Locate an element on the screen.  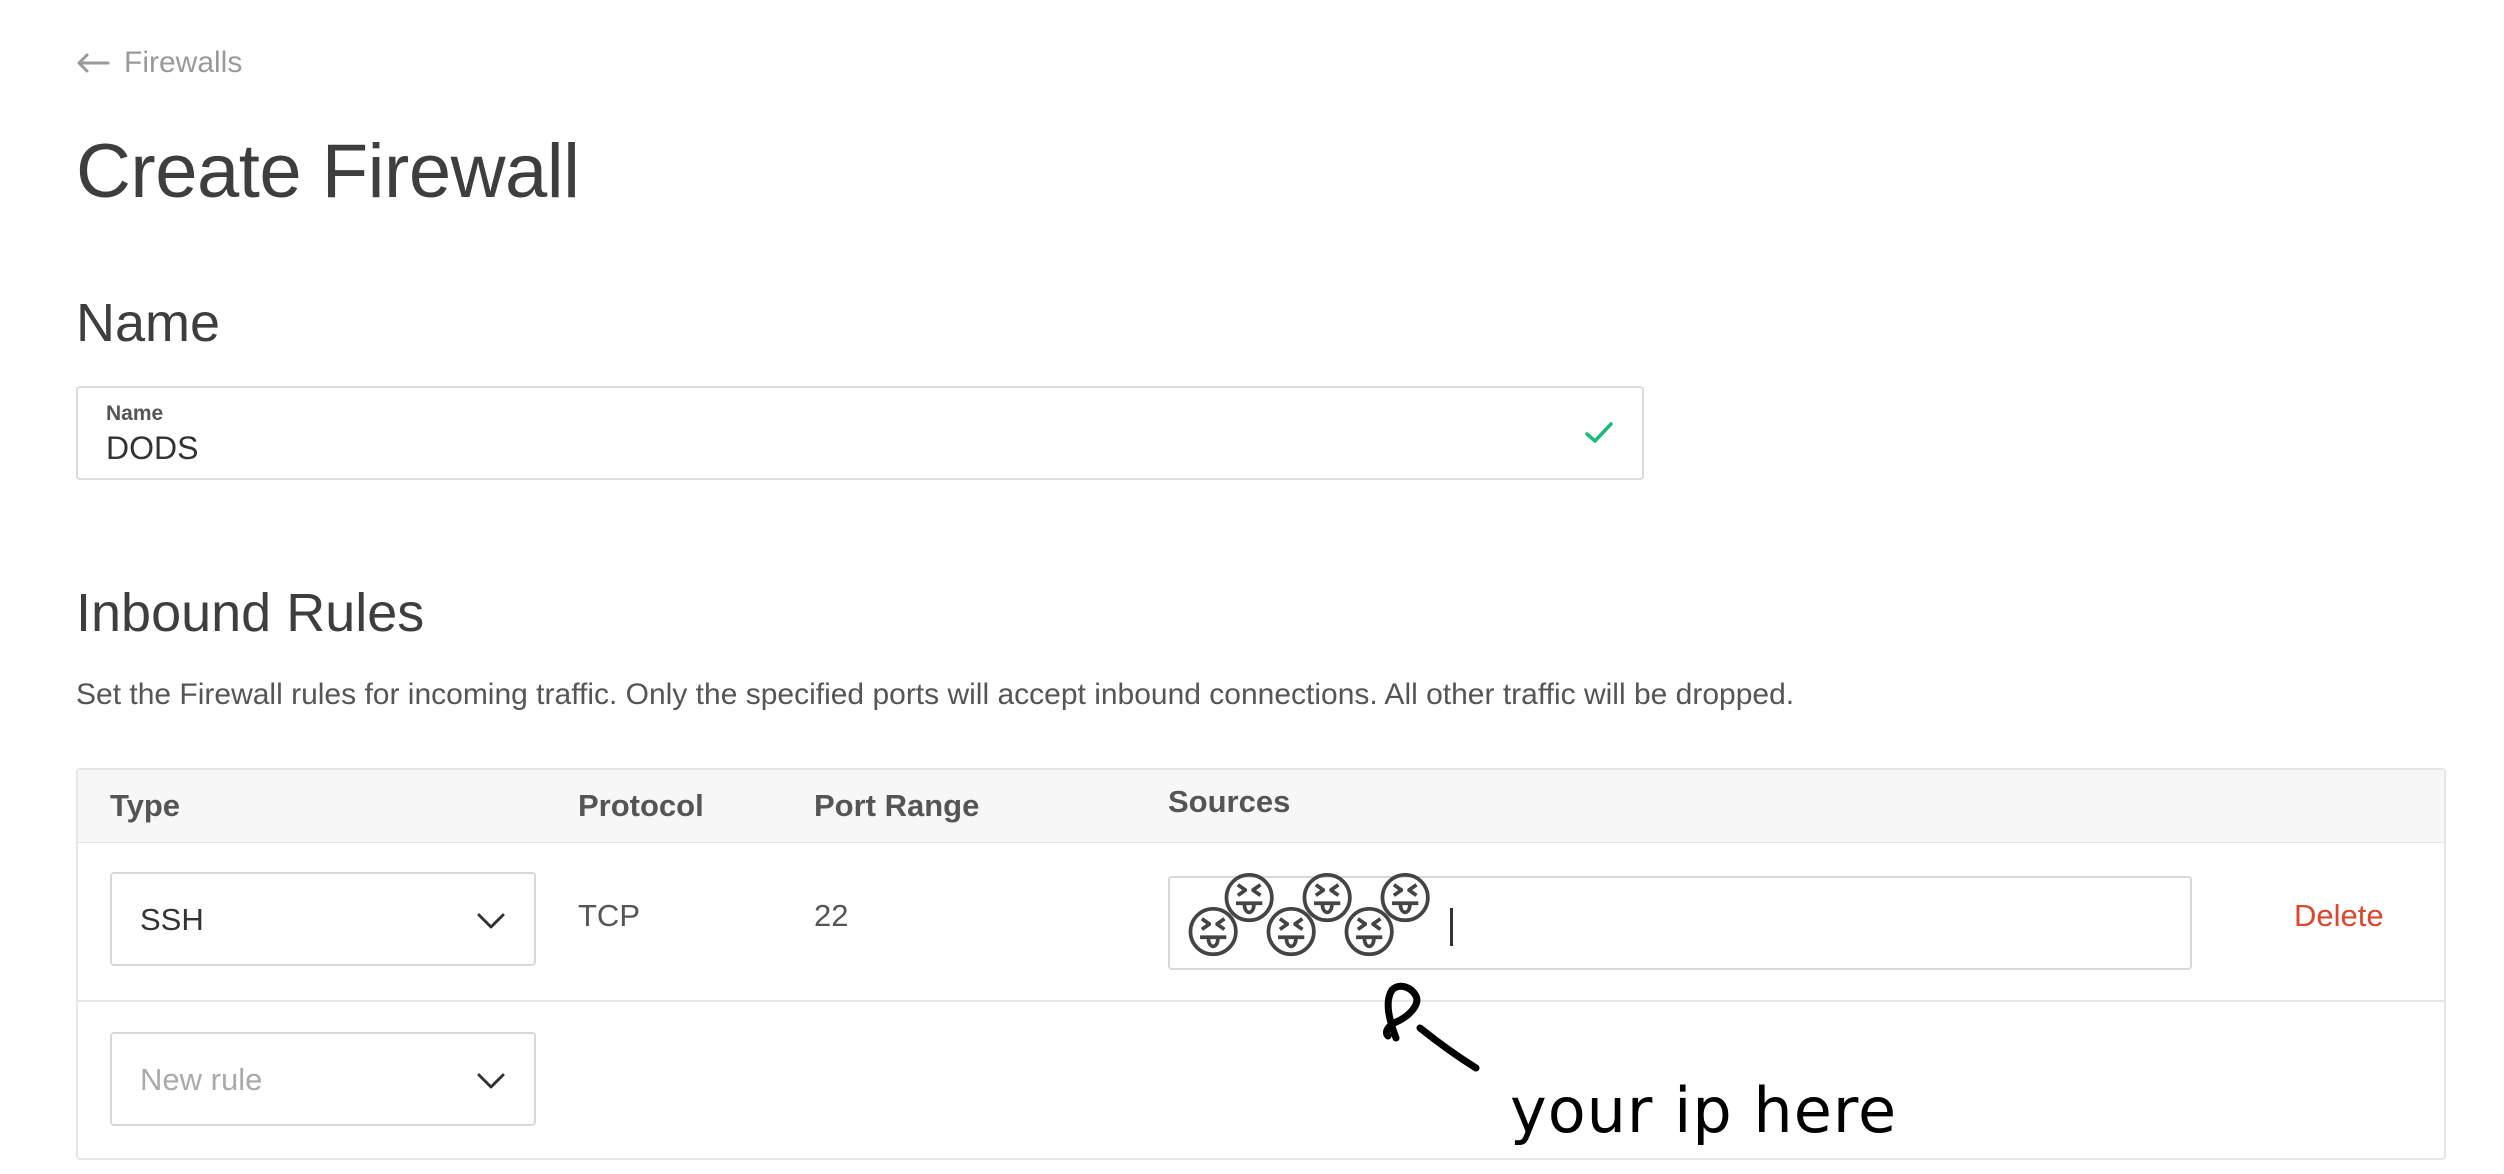
rule-type-select: SSH is located at coordinates (323, 919).